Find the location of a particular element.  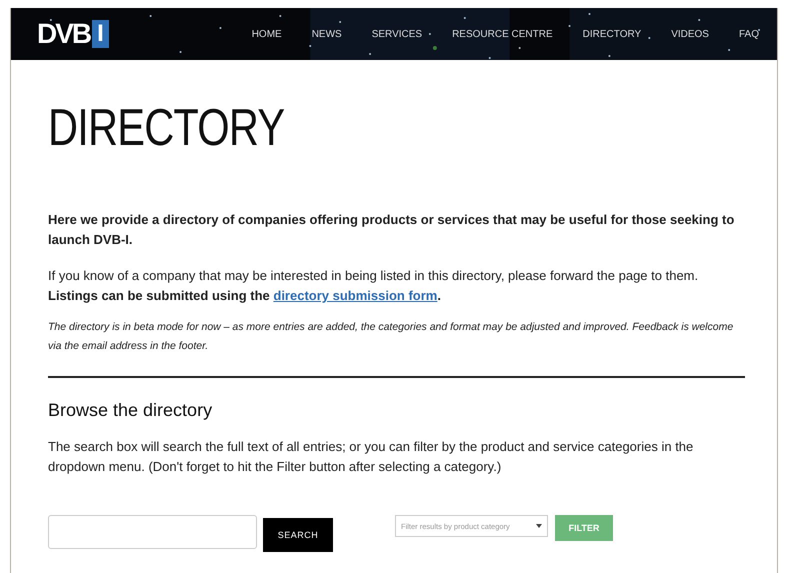

nav-link: HOME is located at coordinates (267, 34).